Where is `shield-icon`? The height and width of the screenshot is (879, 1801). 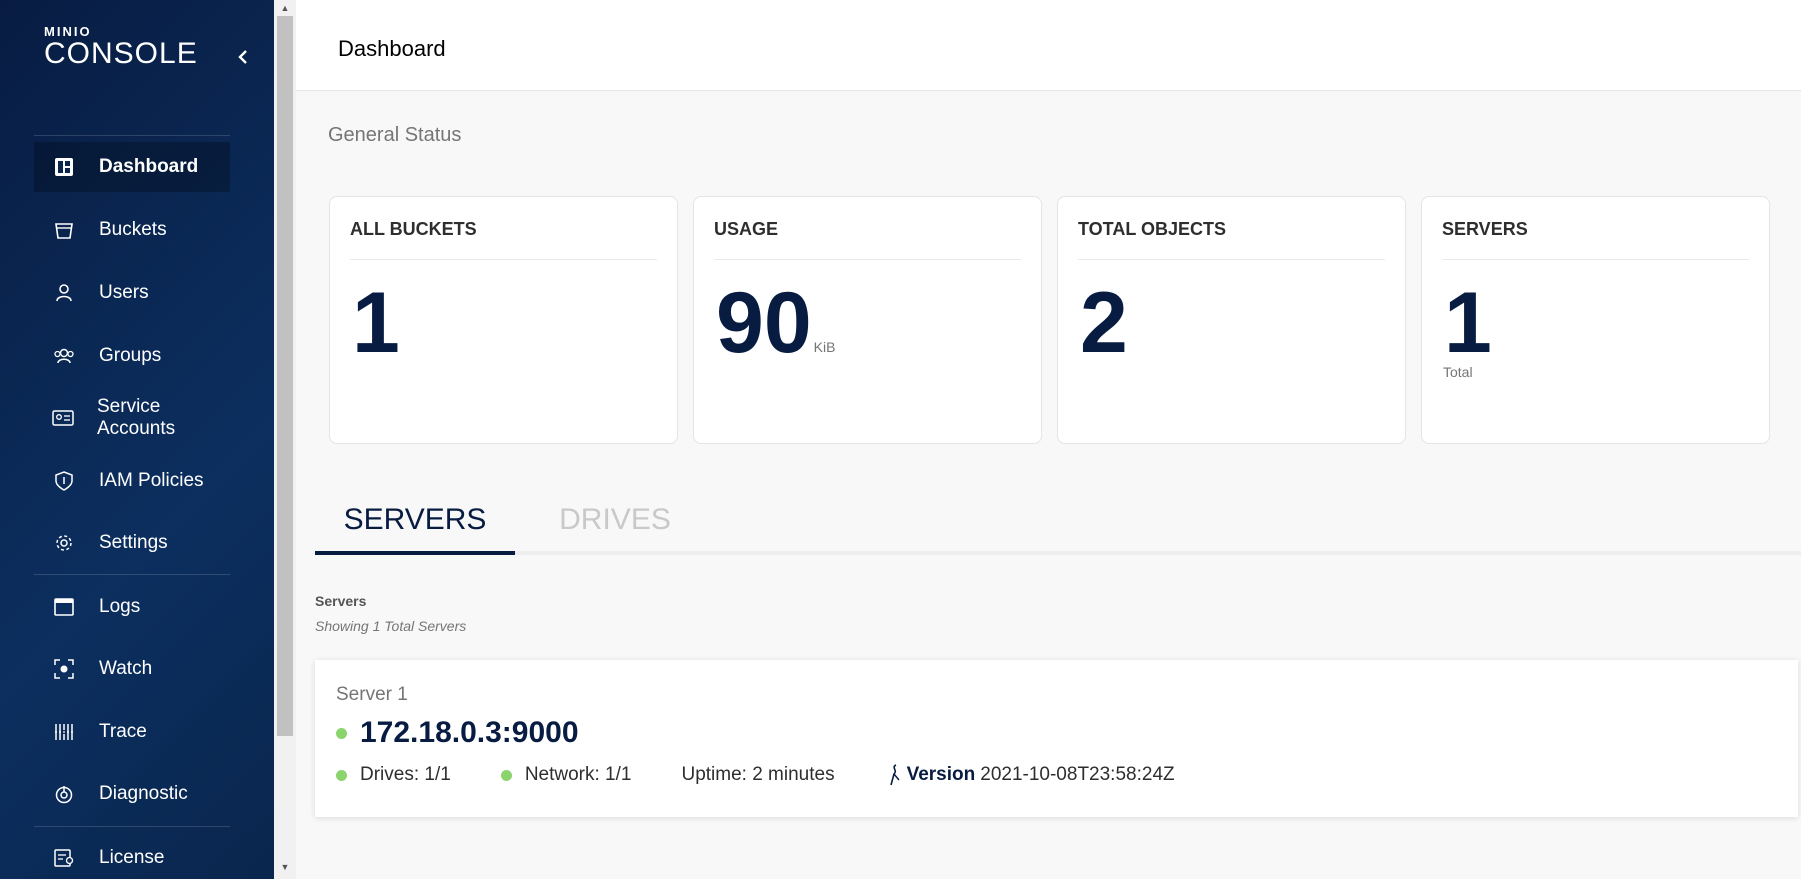 shield-icon is located at coordinates (64, 481).